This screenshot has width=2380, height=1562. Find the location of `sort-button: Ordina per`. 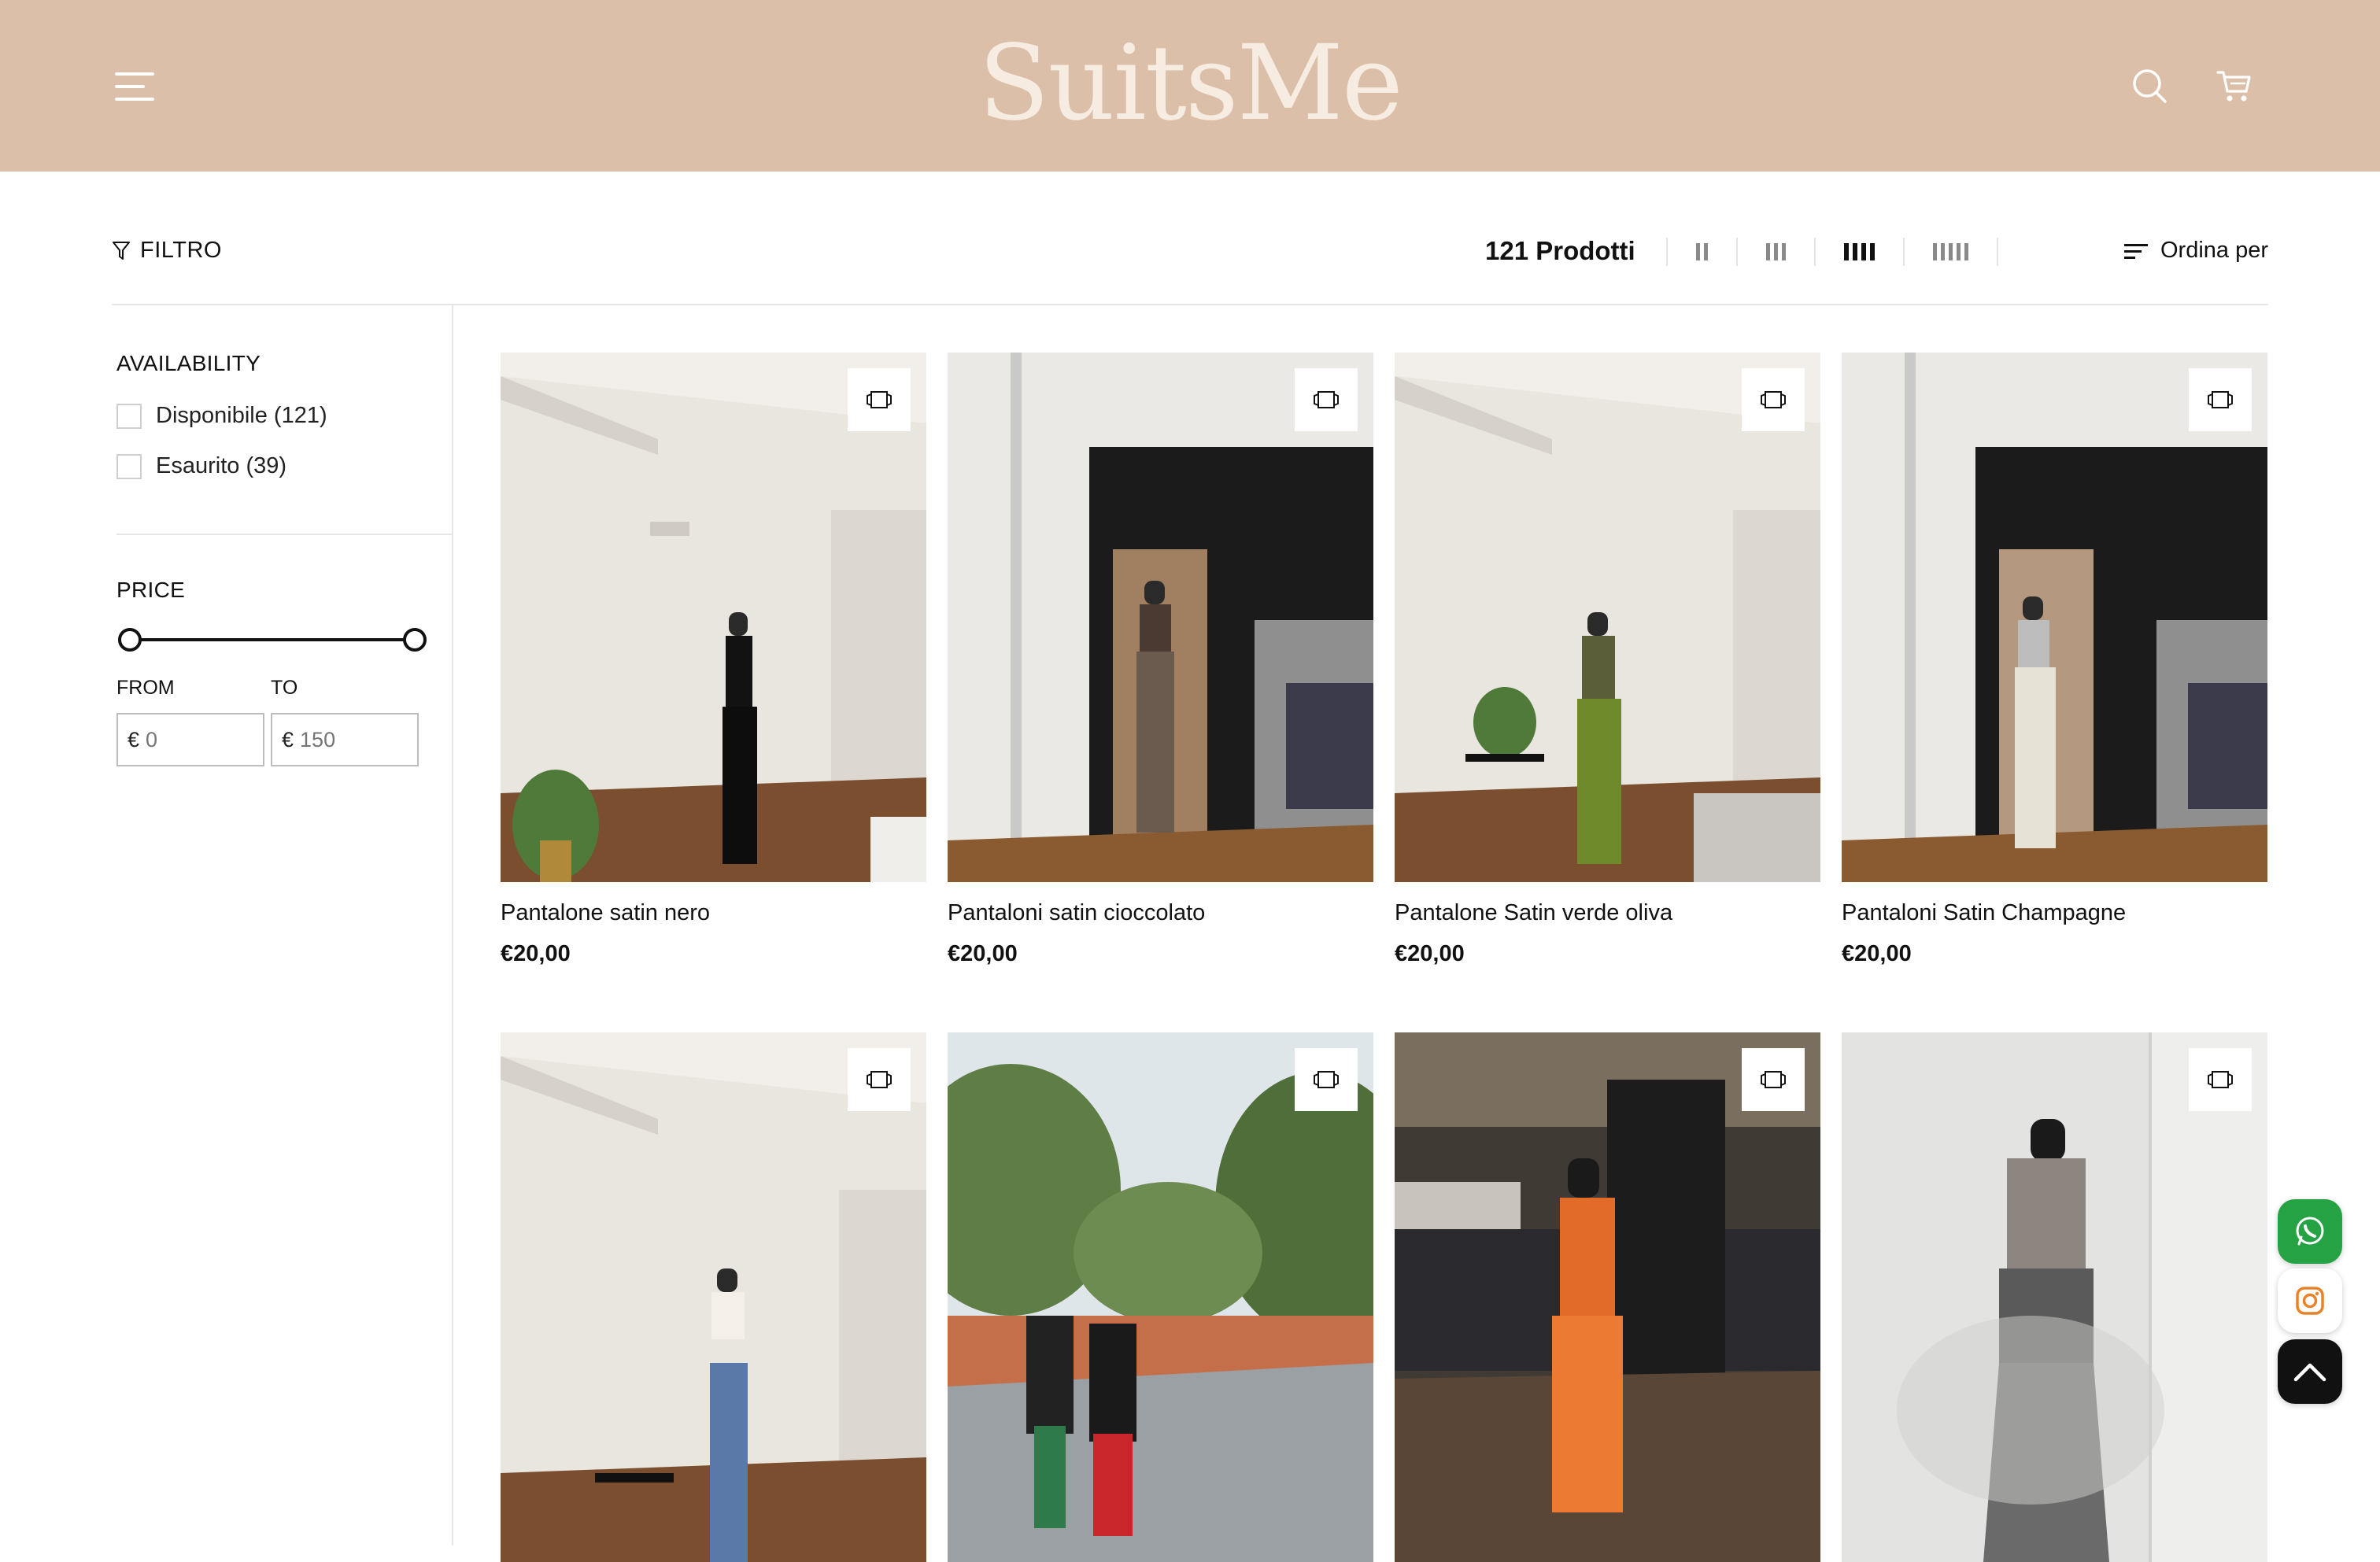

sort-button: Ordina per is located at coordinates (2195, 251).